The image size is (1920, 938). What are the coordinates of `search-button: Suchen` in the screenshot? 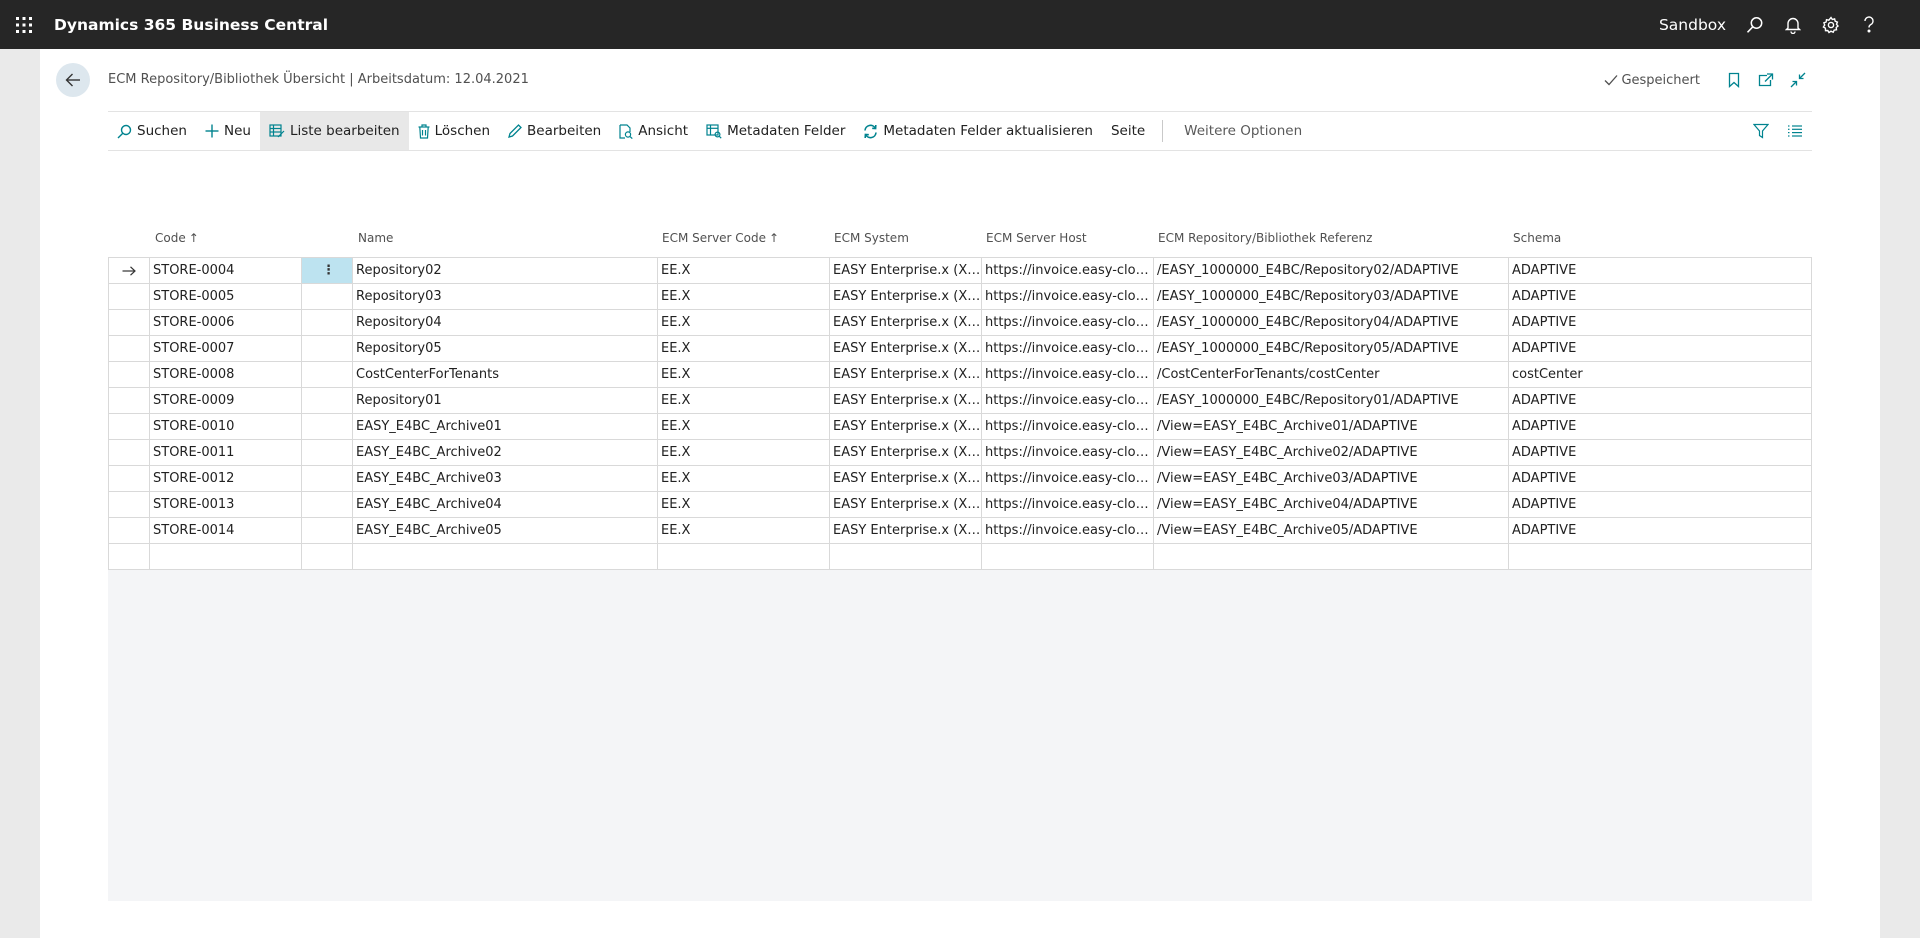 It's located at (152, 131).